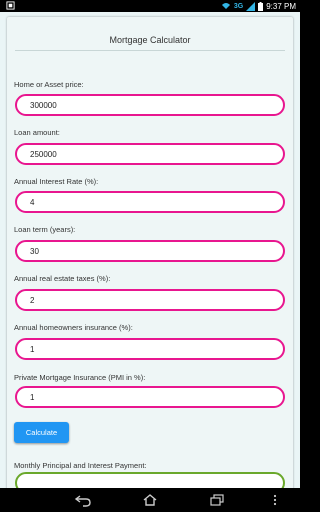 This screenshot has height=512, width=320. Describe the element at coordinates (261, 6) in the screenshot. I see `battery-icon` at that location.